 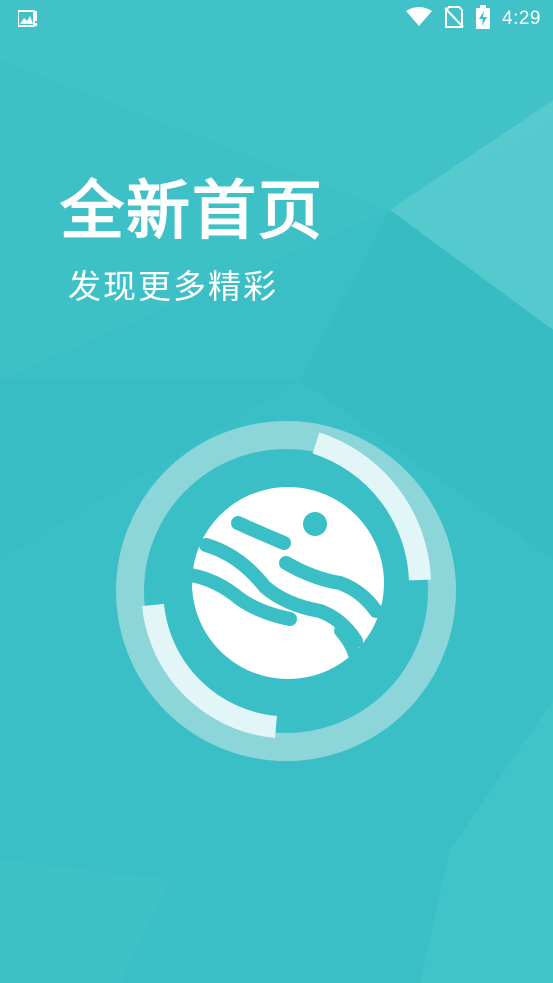 What do you see at coordinates (27, 19) in the screenshot?
I see `image-notification-icon` at bounding box center [27, 19].